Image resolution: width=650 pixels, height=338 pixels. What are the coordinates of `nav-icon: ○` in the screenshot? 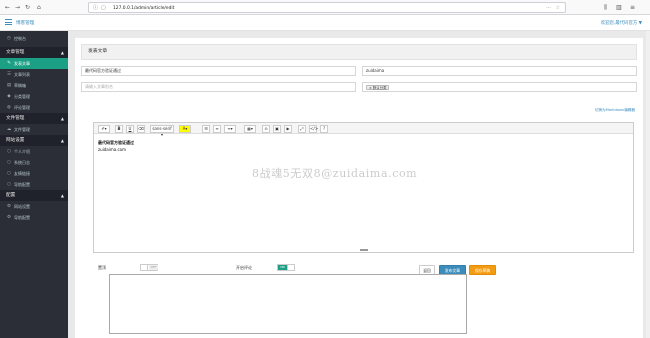 It's located at (9, 184).